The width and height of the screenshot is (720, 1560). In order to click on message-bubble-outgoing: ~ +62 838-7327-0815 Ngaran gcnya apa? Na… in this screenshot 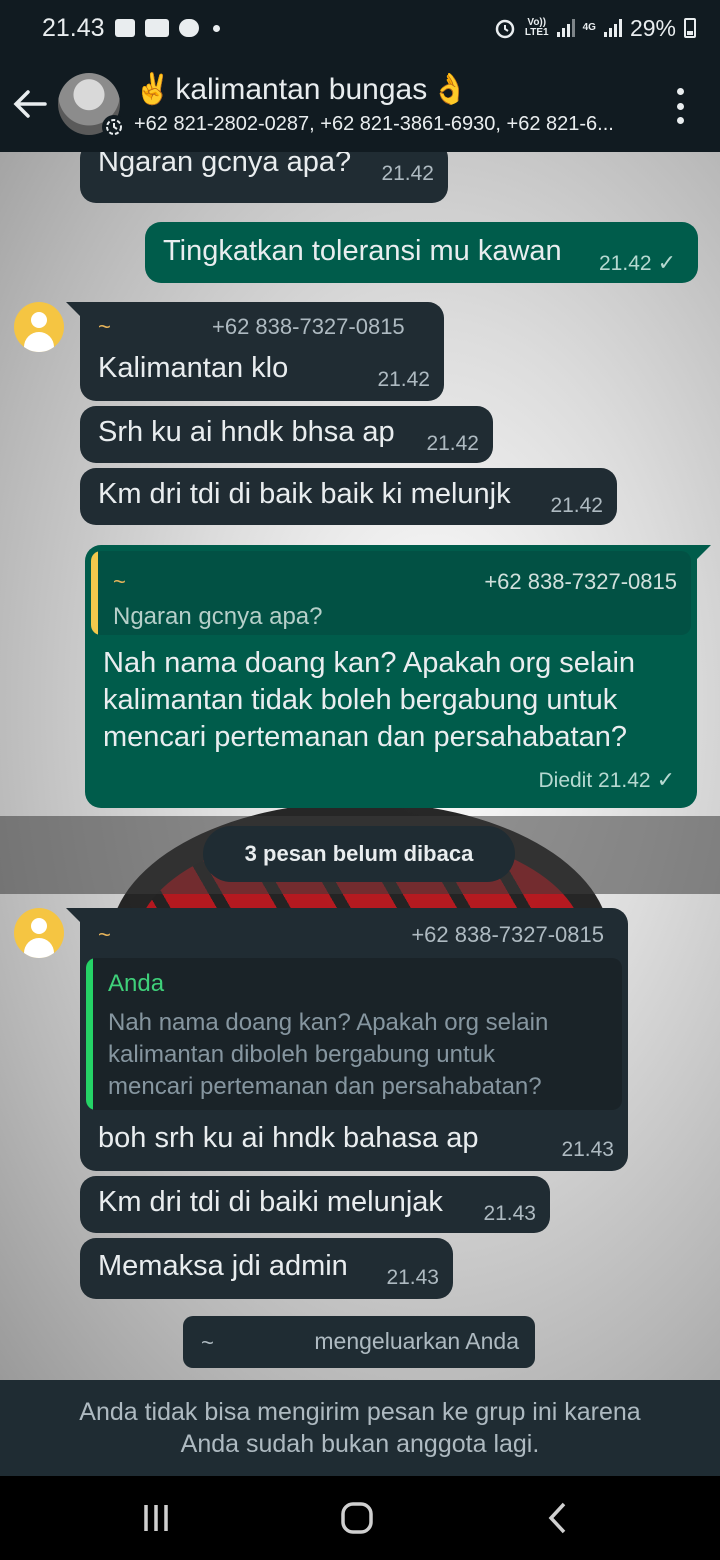, I will do `click(391, 676)`.